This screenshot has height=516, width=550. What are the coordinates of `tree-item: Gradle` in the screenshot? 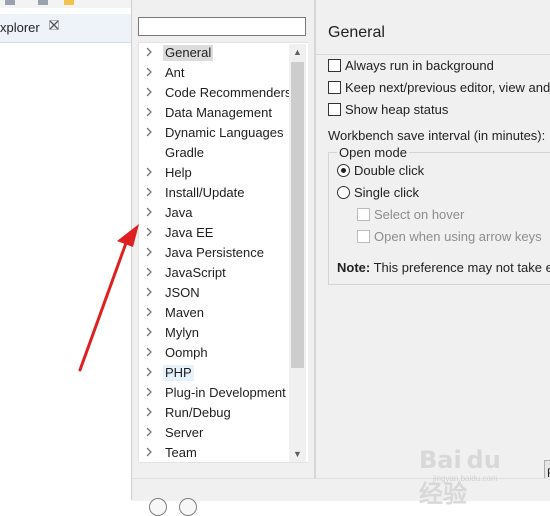 It's located at (214, 153).